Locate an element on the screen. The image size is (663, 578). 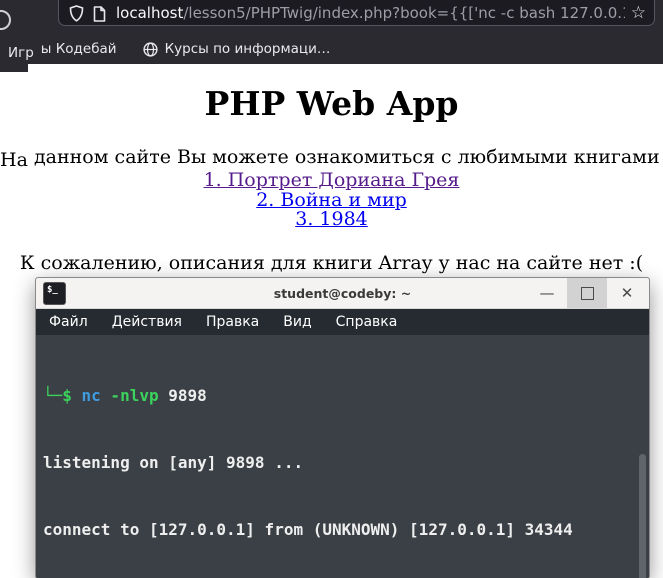
menu-edit: Правка is located at coordinates (232, 322).